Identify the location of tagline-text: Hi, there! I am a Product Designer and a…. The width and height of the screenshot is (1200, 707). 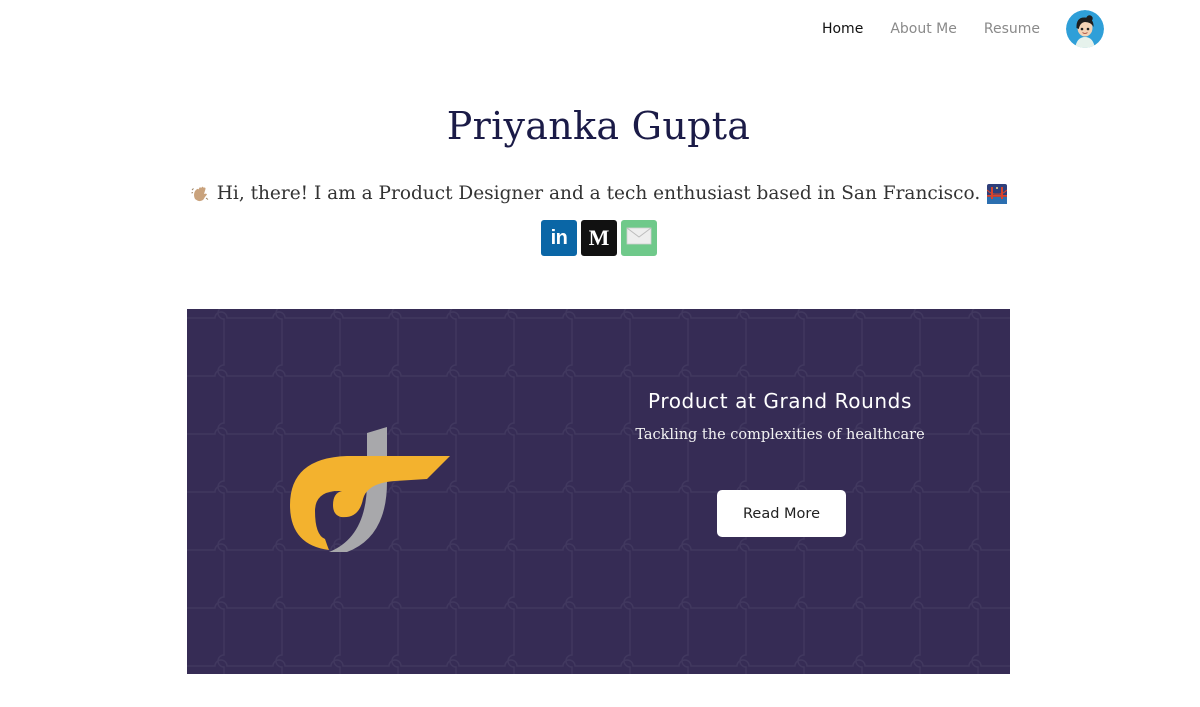
(598, 193).